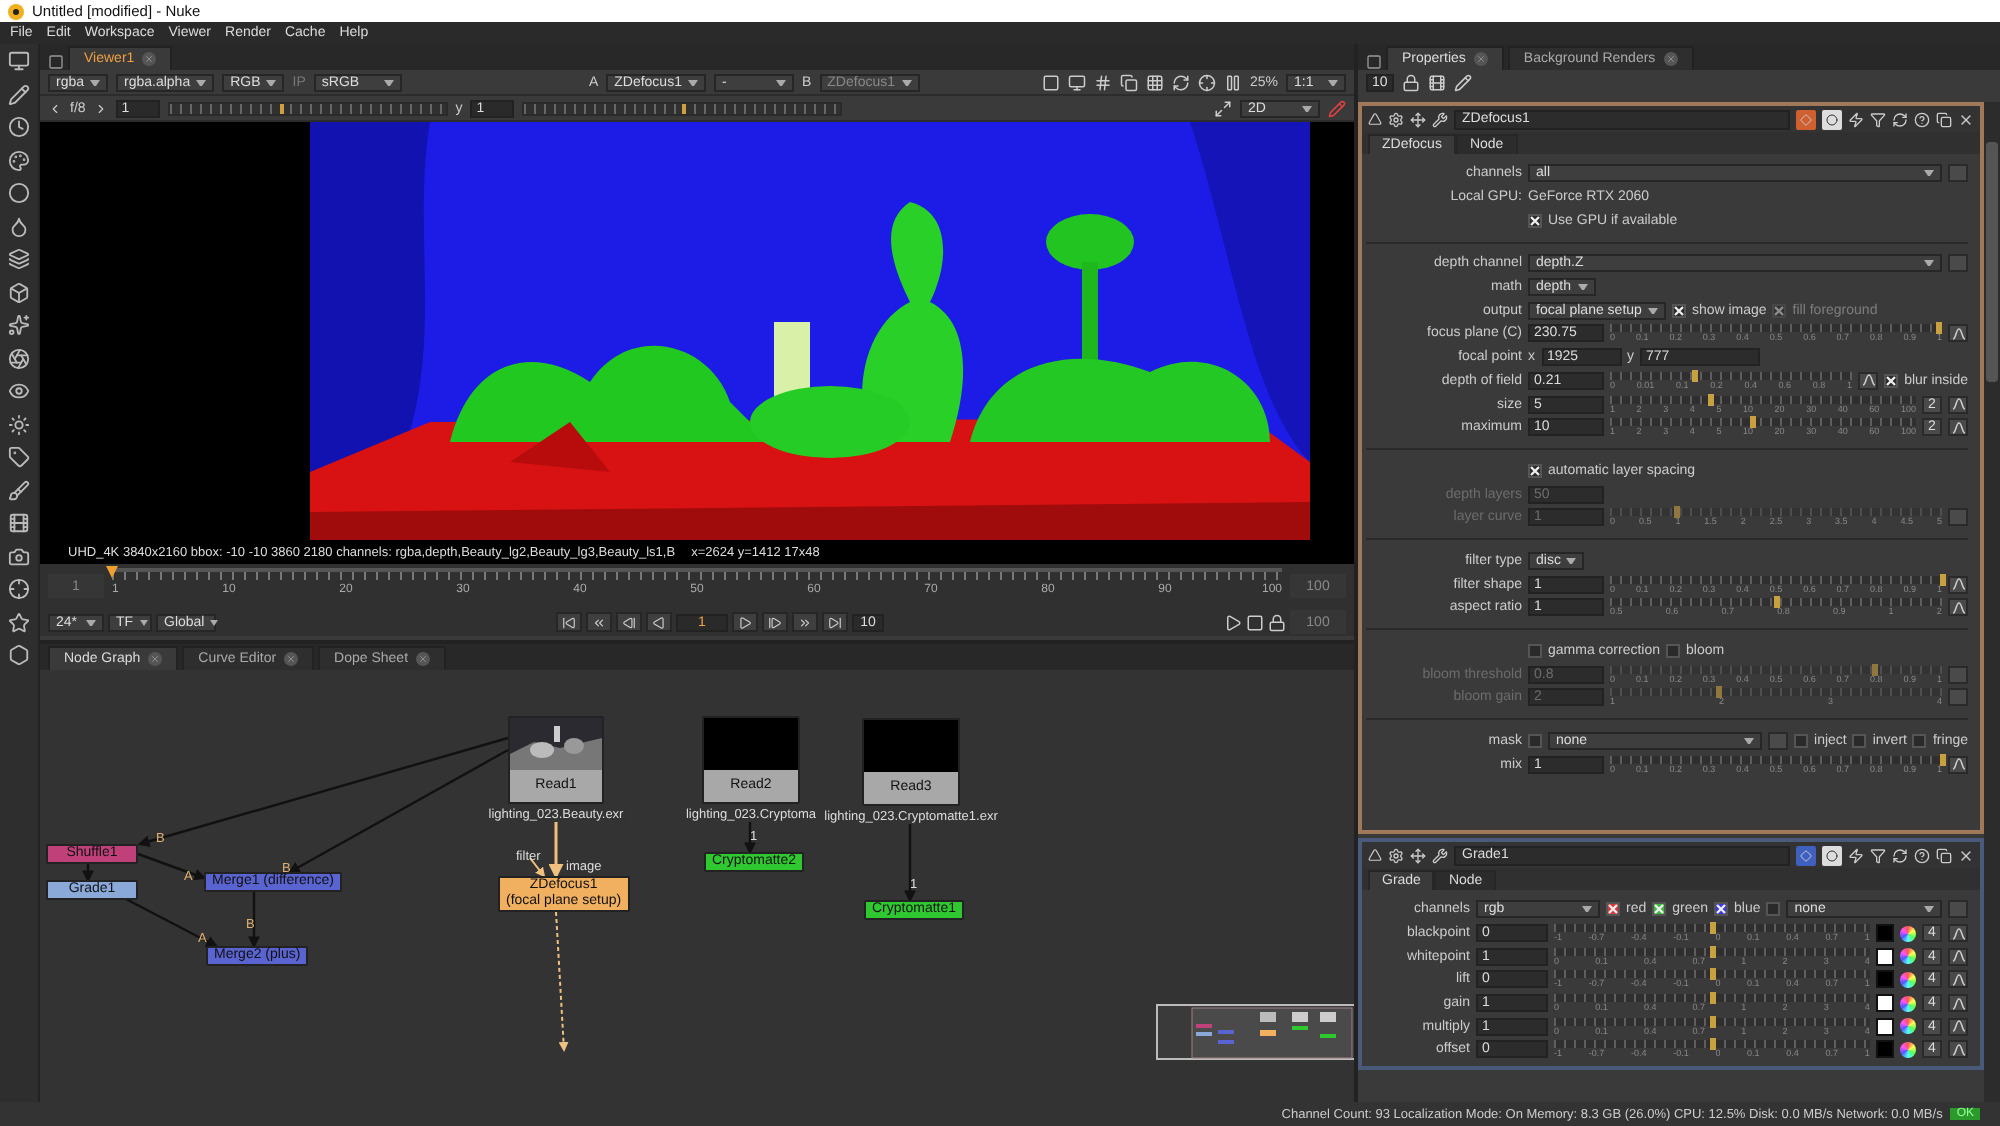  I want to click on hexagon-icon, so click(19, 655).